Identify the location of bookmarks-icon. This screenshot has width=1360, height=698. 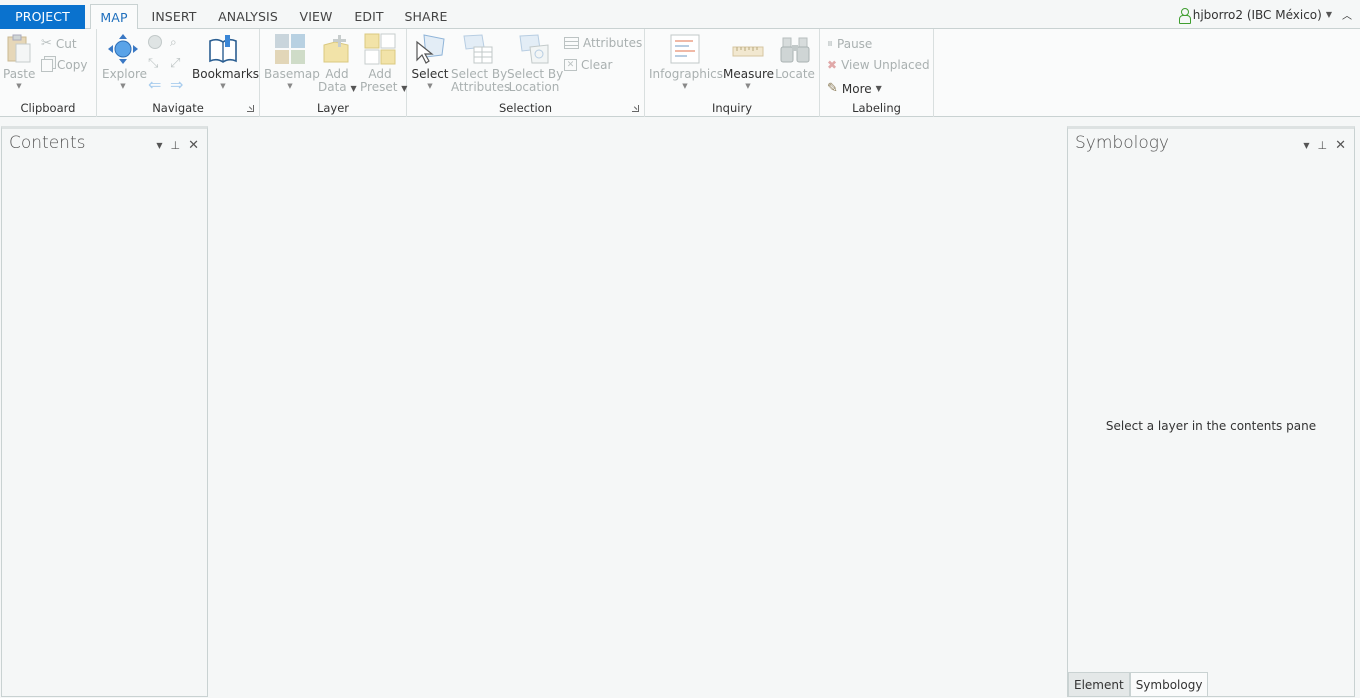
(223, 49).